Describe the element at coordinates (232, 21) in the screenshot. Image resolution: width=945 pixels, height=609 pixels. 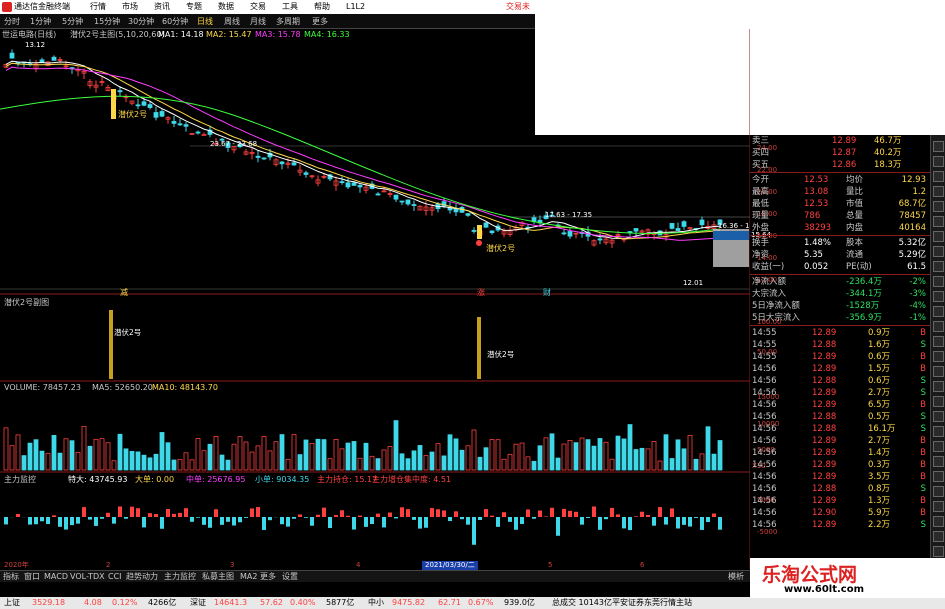
I see `tab-weekly: 周线` at that location.